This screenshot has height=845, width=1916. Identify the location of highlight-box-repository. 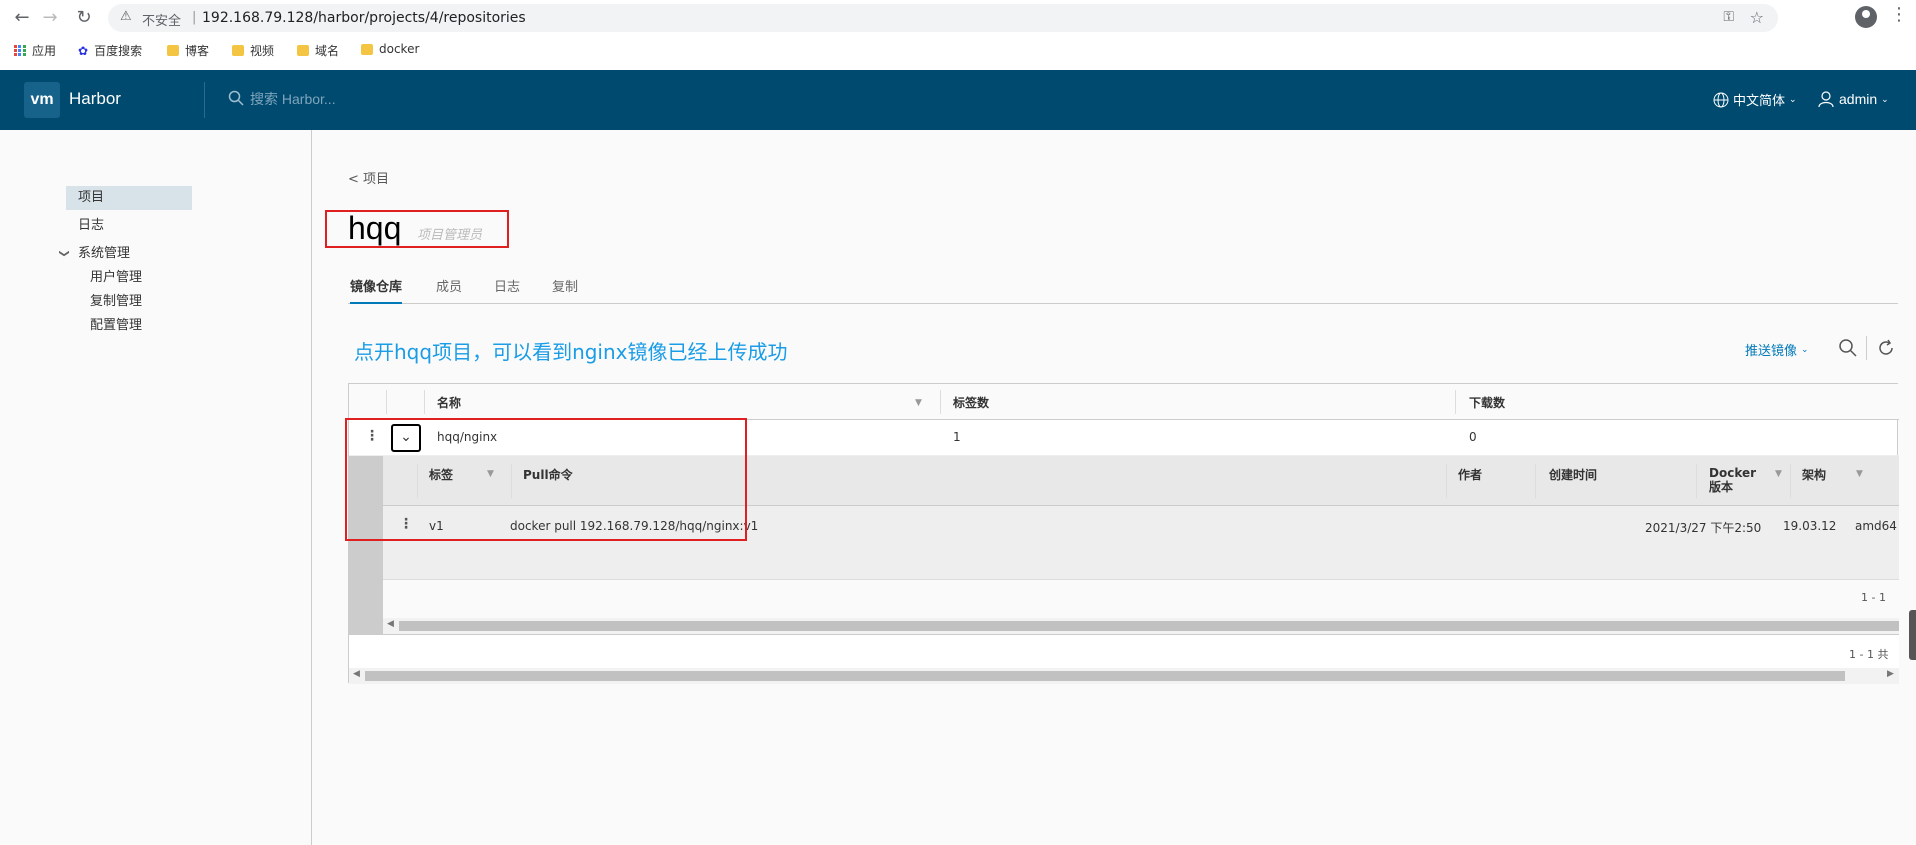
(546, 479).